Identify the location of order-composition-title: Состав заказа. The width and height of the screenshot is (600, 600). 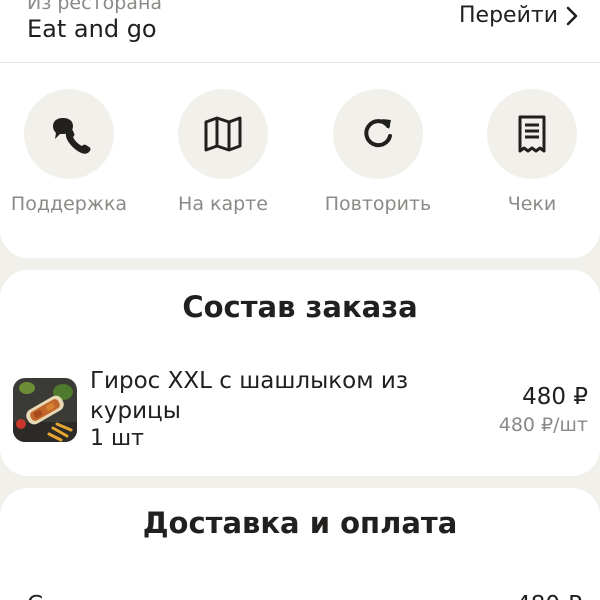
(300, 307).